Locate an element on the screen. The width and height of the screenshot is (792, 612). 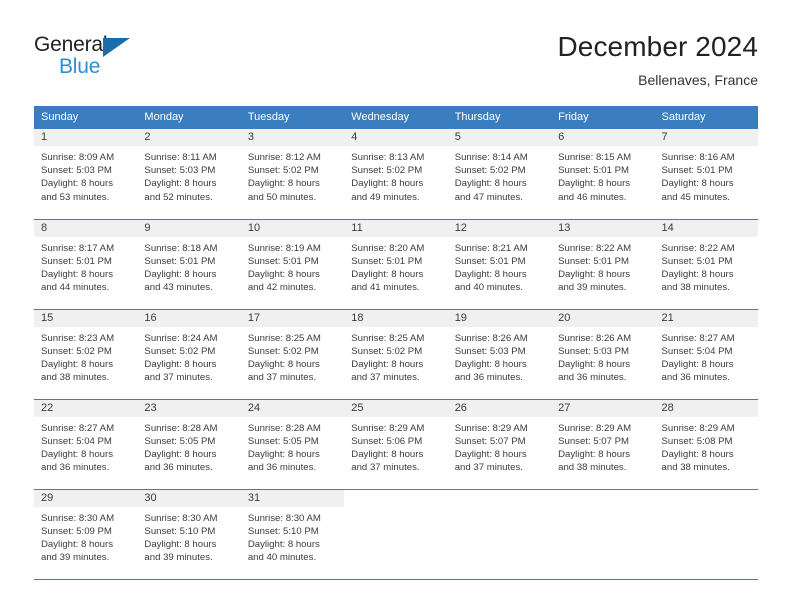
day-number: 11 is located at coordinates (396, 228).